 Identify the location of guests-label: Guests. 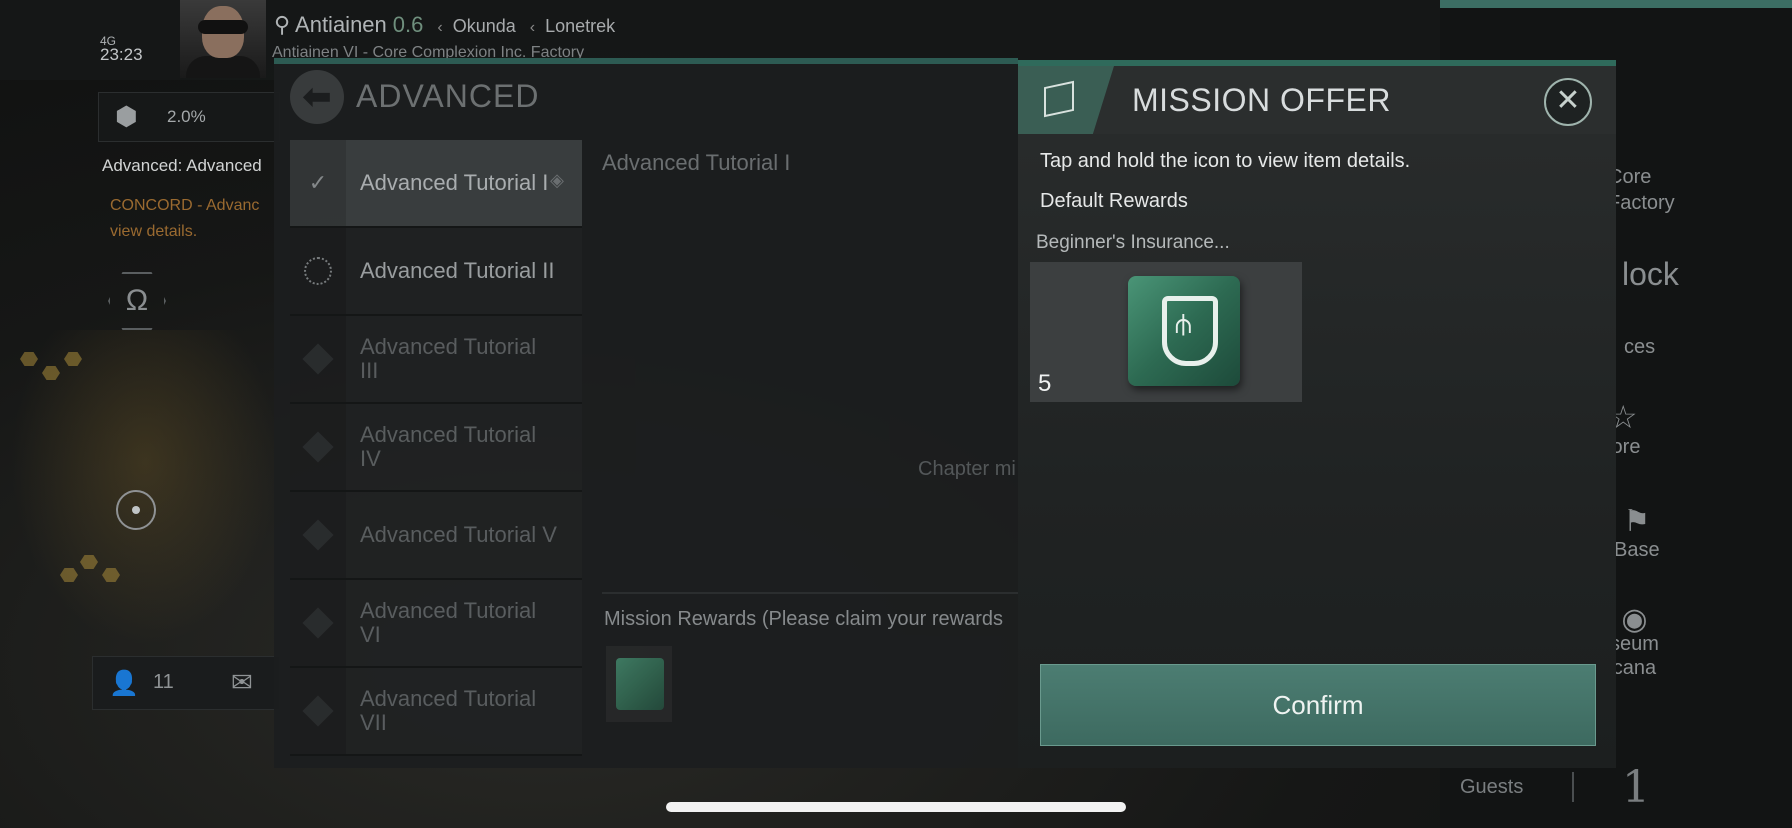
(1492, 787).